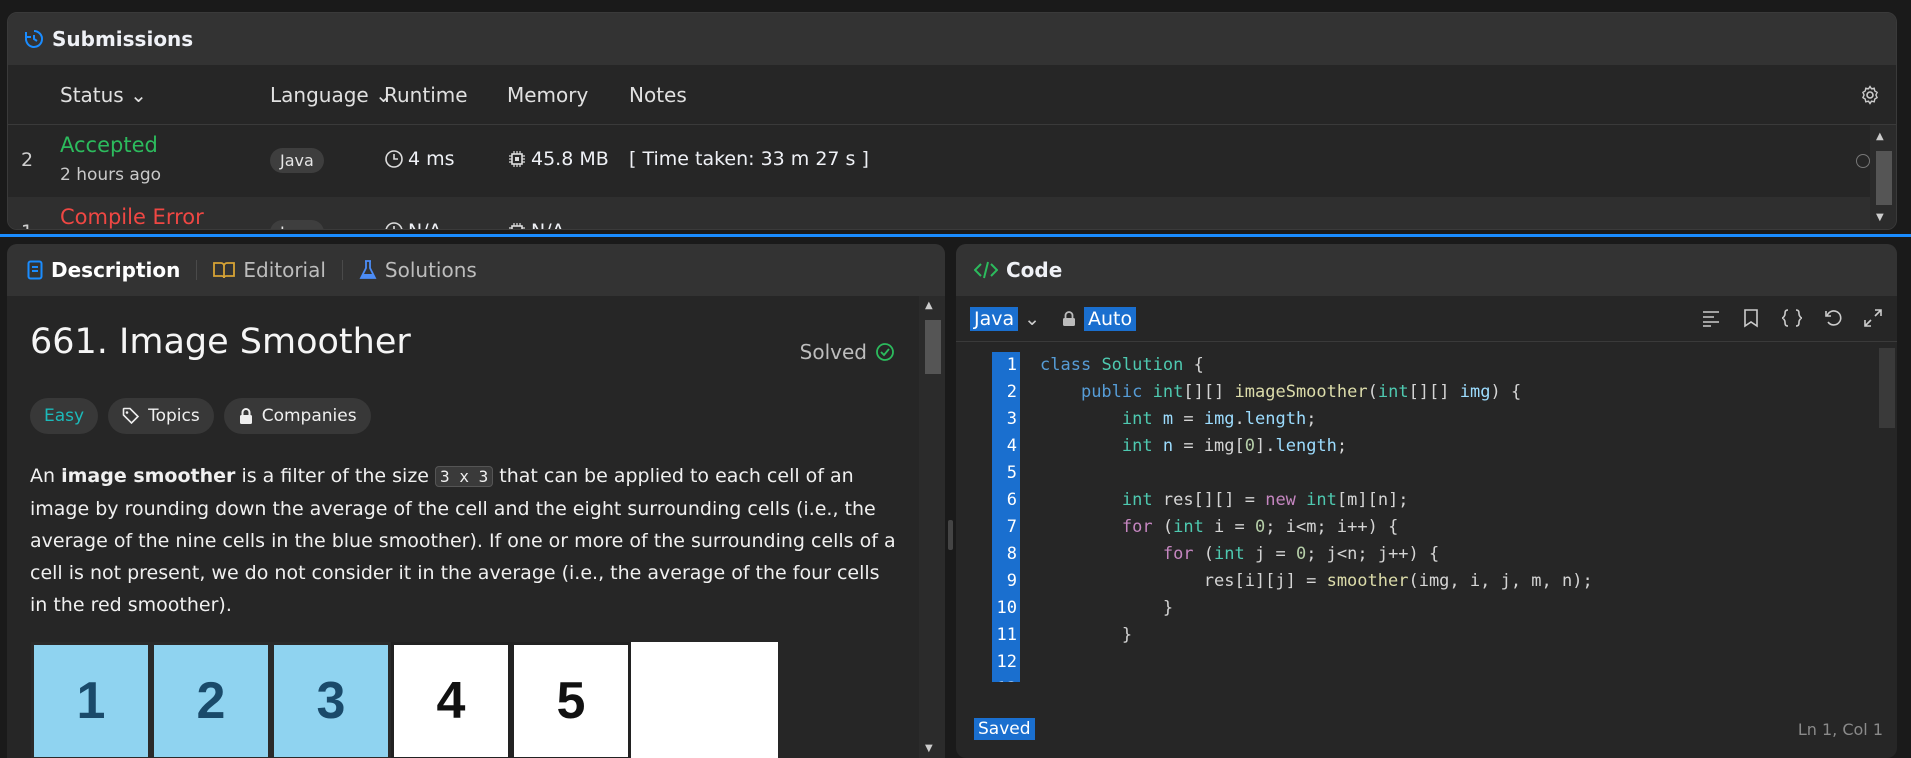 Image resolution: width=1911 pixels, height=758 pixels. Describe the element at coordinates (109, 145) in the screenshot. I see `status-accepted: Accepted` at that location.